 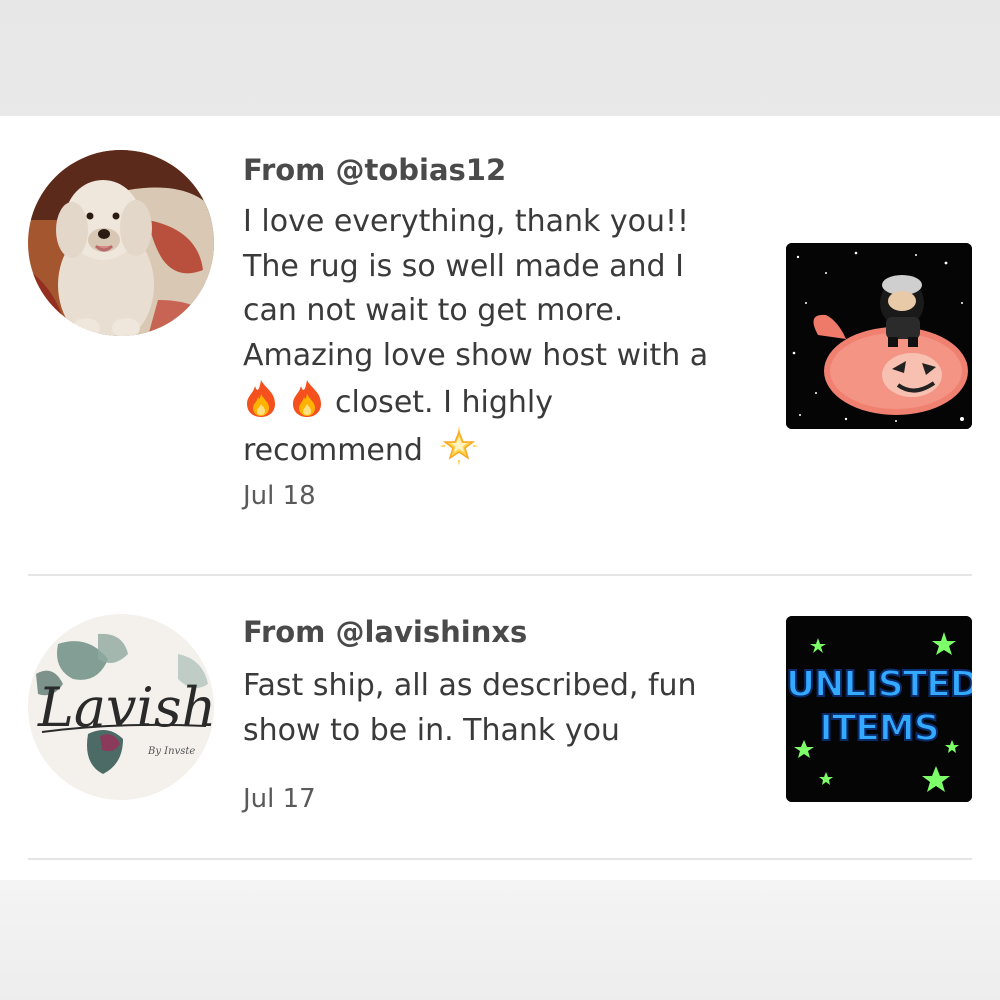 What do you see at coordinates (385, 632) in the screenshot?
I see `reviewer-username: From @lavishinxs` at bounding box center [385, 632].